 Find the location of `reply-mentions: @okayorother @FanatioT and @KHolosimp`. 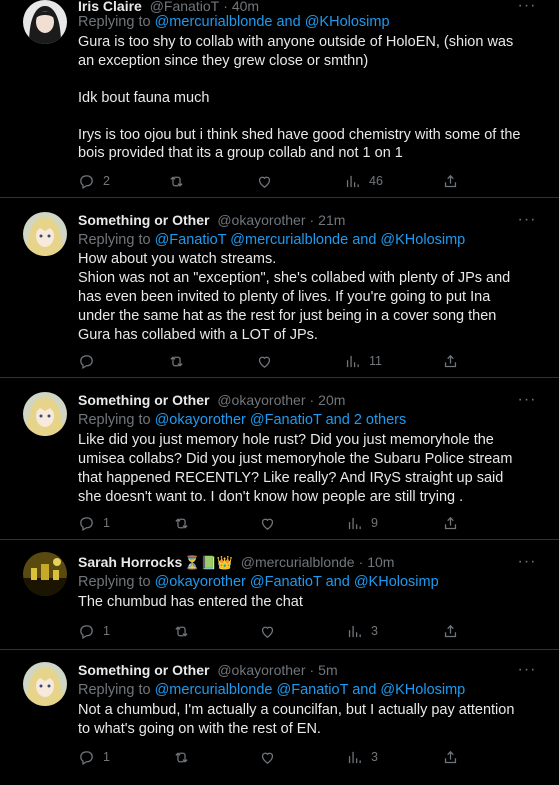

reply-mentions: @okayorother @FanatioT and @KHolosimp is located at coordinates (297, 582).